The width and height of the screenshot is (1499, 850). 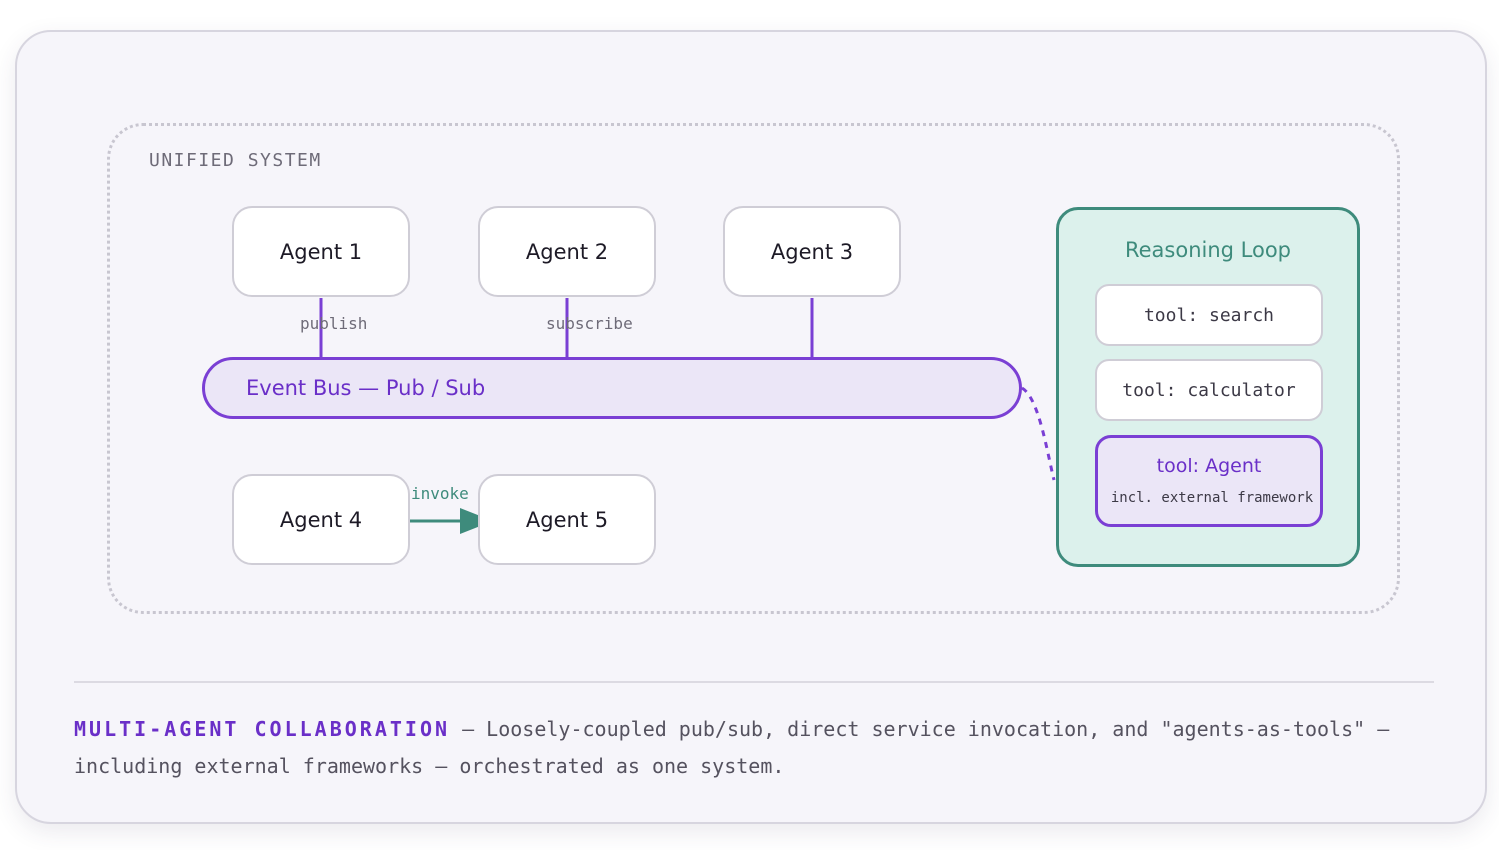 I want to click on tool-agent-title: tool: Agent, so click(x=1209, y=466).